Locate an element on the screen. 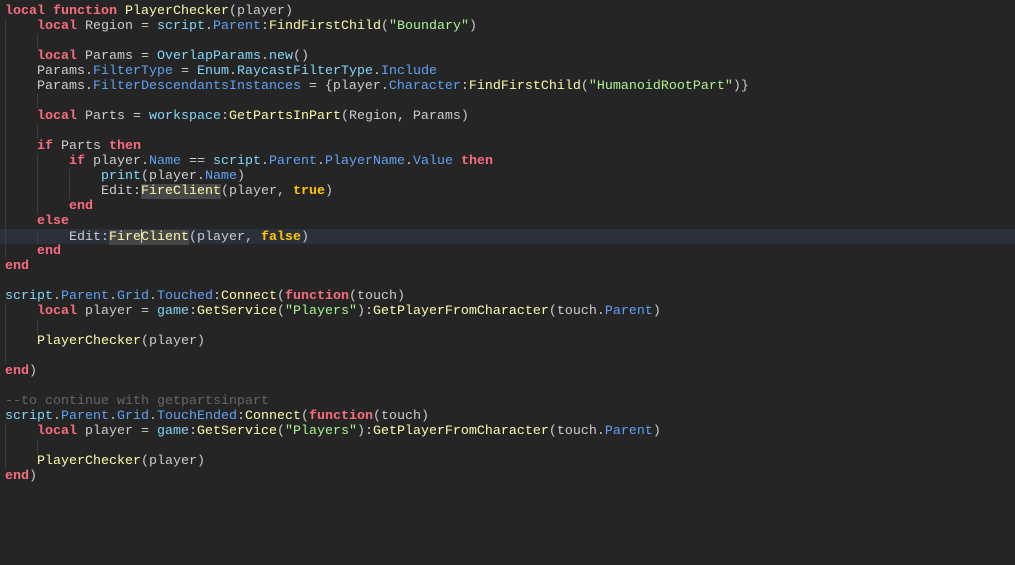 Image resolution: width=1015 pixels, height=565 pixels. method-token: FindFirstChild is located at coordinates (524, 86).